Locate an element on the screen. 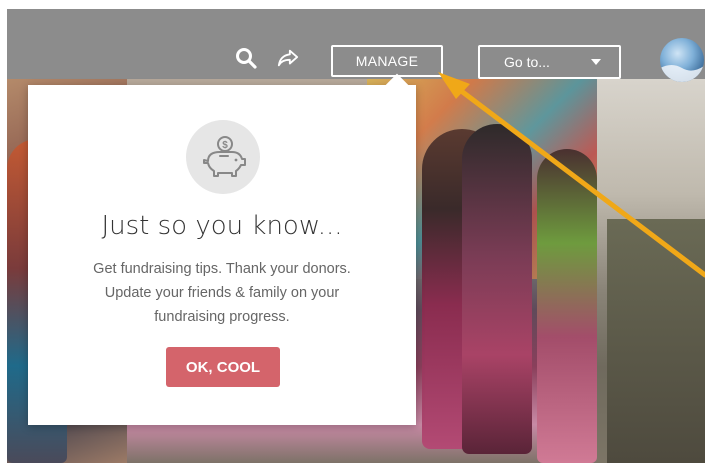 The width and height of the screenshot is (705, 463). search-icon is located at coordinates (246, 58).